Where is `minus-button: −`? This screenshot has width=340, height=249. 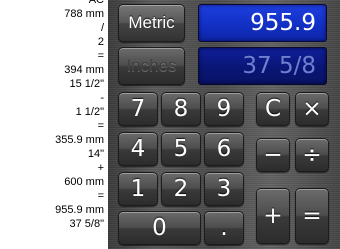
minus-button: − is located at coordinates (273, 155).